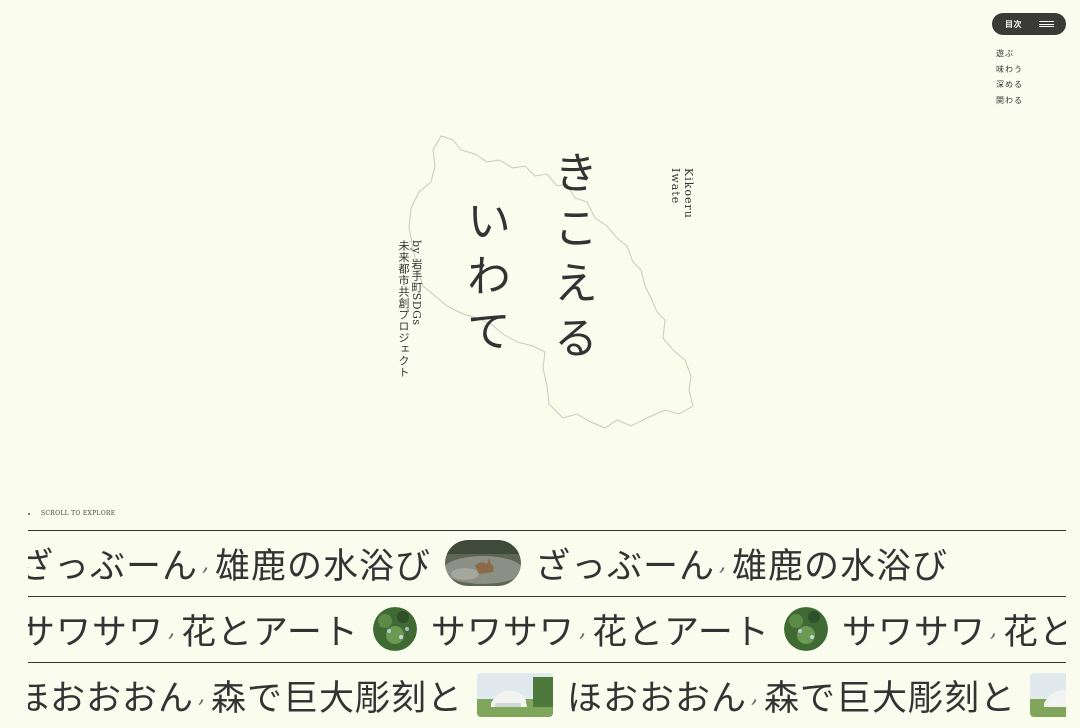  I want to click on side-nav: 遊ぶ 味わう 深める 関わる, so click(1009, 77).